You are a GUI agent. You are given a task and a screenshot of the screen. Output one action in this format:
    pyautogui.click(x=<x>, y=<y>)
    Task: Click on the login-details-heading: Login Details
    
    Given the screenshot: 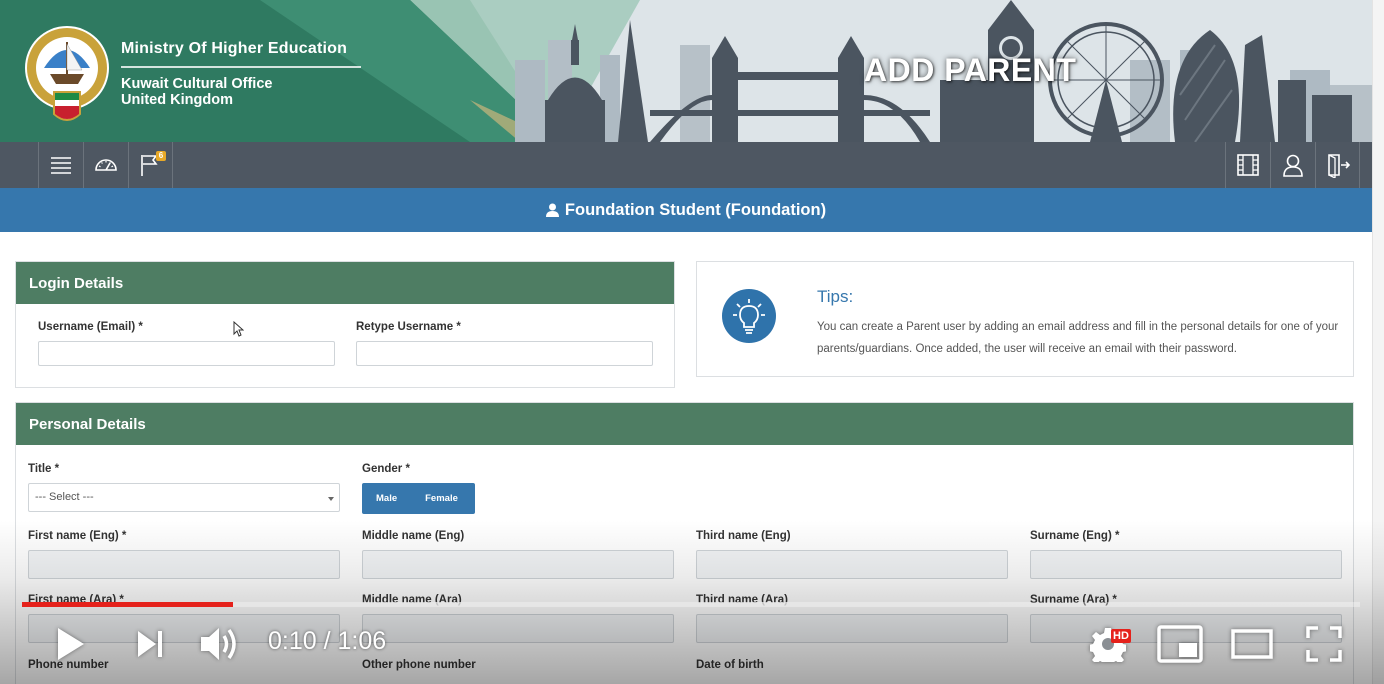 What is the action you would take?
    pyautogui.click(x=345, y=283)
    